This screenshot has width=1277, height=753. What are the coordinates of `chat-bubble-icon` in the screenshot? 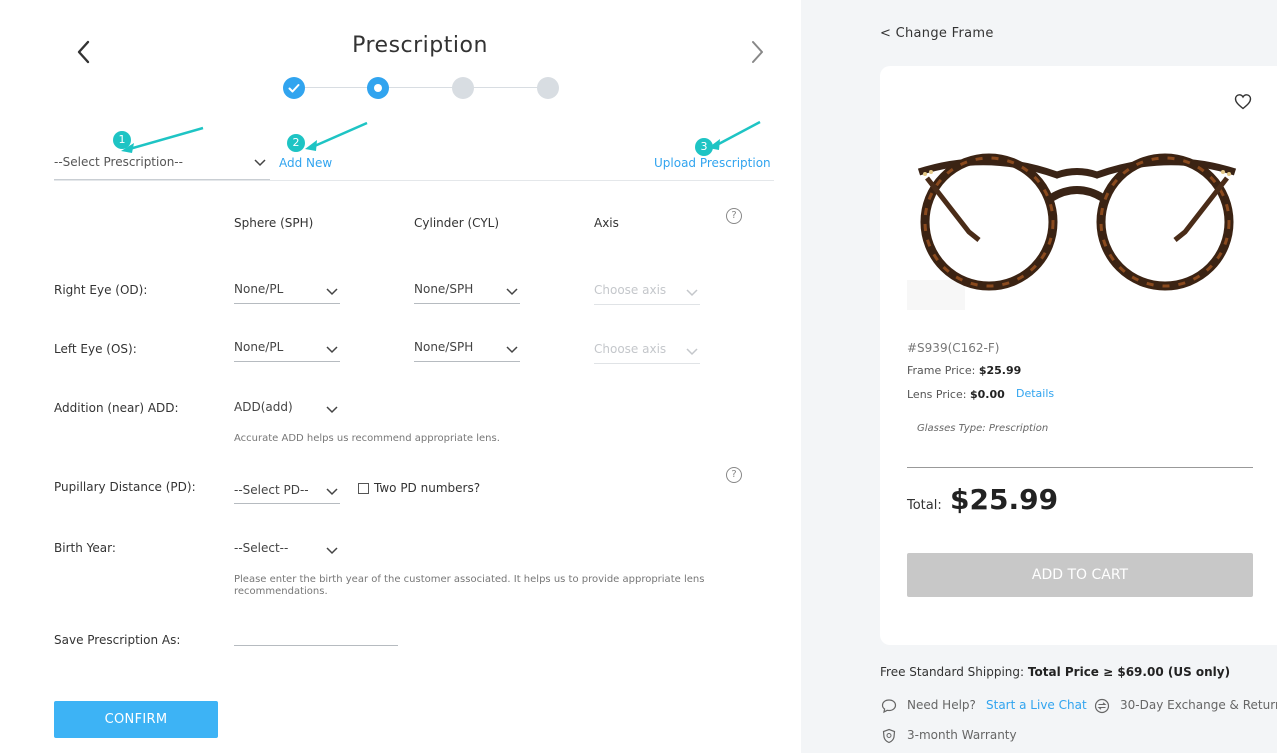 It's located at (889, 706).